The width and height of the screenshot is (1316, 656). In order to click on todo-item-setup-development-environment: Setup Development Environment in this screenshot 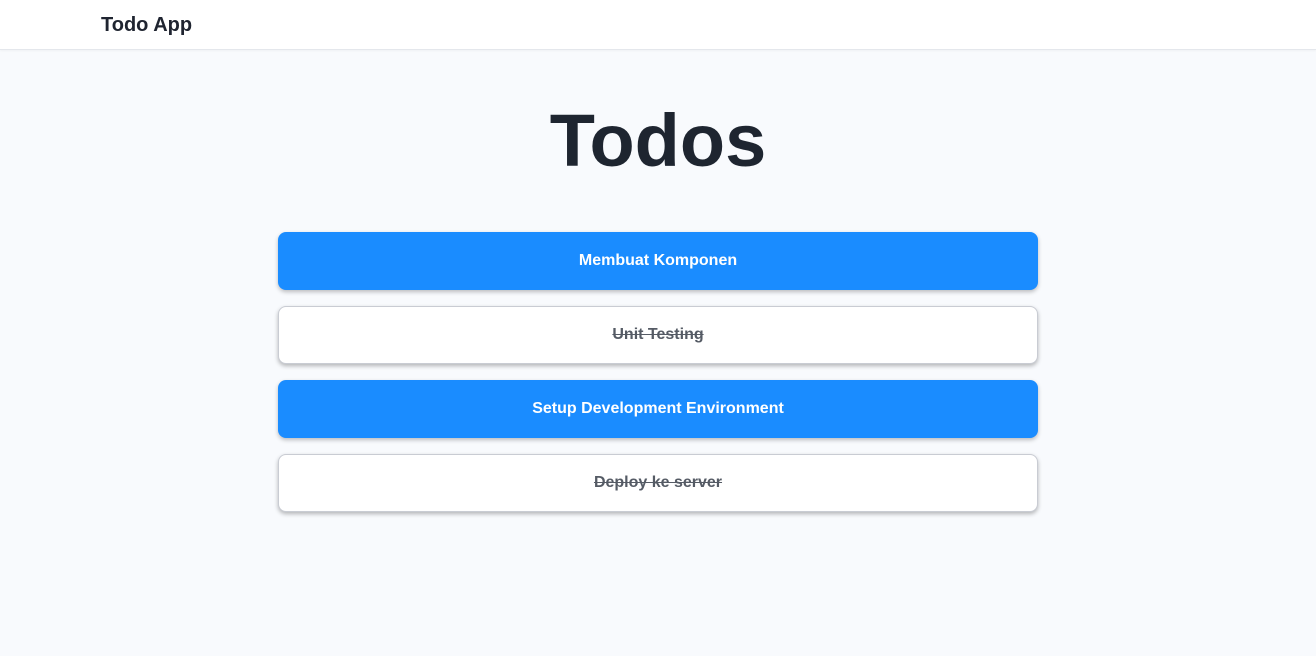, I will do `click(658, 409)`.